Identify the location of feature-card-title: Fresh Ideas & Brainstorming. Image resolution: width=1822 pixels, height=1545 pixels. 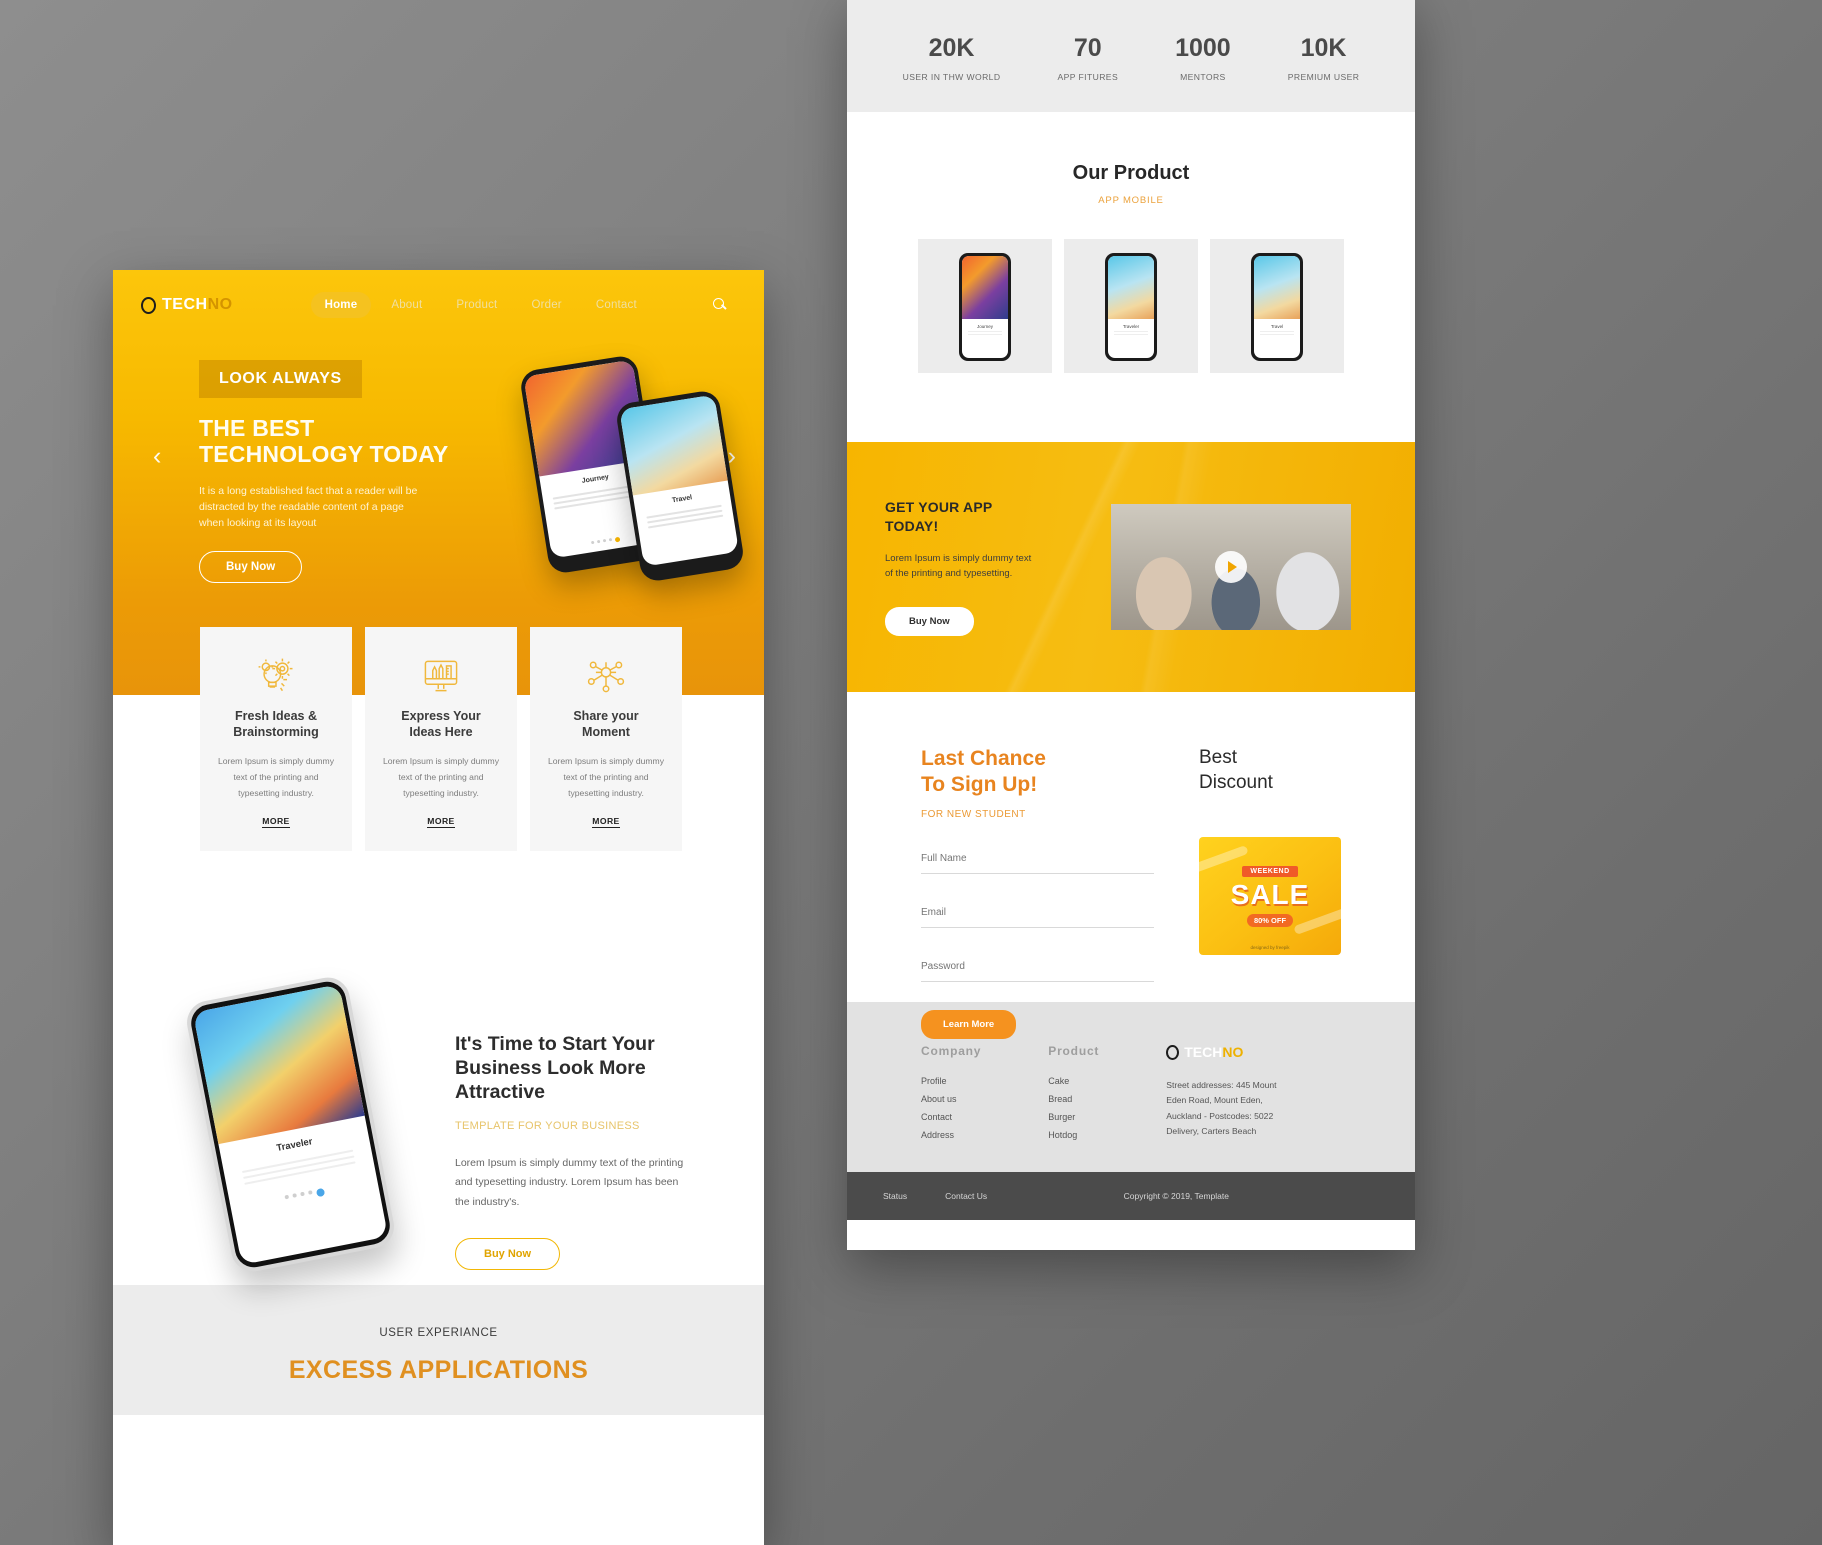
(276, 724).